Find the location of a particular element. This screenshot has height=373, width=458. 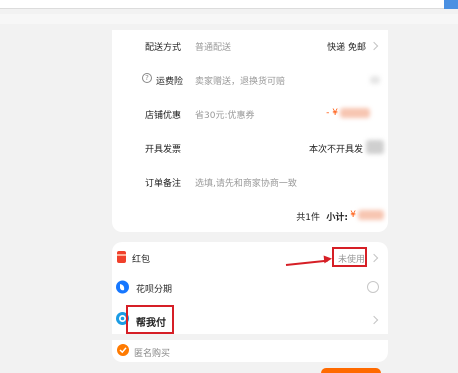

red-packet-label: 红包 is located at coordinates (141, 260).